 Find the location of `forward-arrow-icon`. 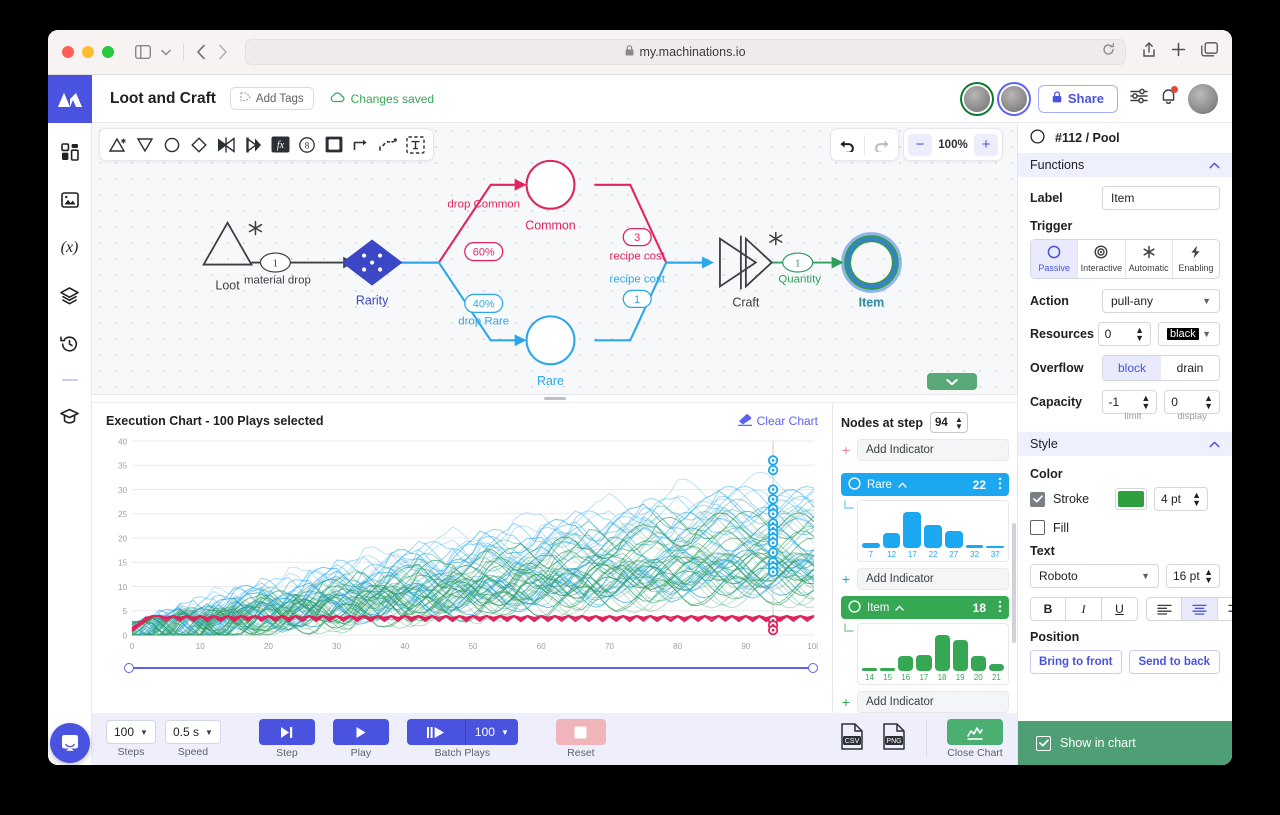

forward-arrow-icon is located at coordinates (222, 52).